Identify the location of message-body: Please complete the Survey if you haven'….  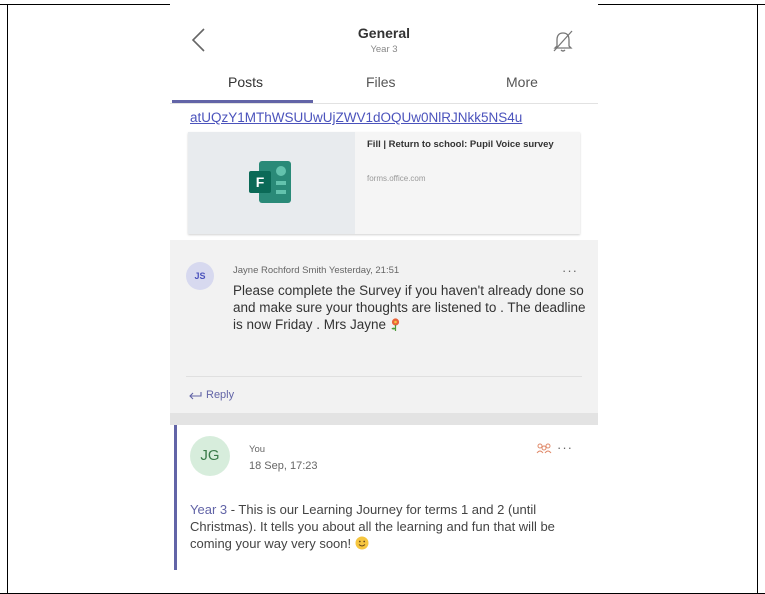
(410, 307).